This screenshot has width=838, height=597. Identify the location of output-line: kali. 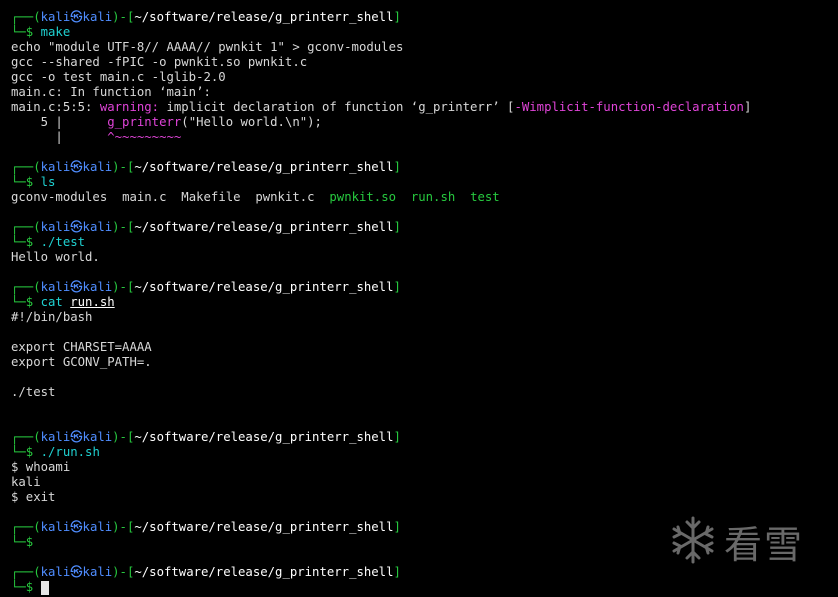
(26, 482).